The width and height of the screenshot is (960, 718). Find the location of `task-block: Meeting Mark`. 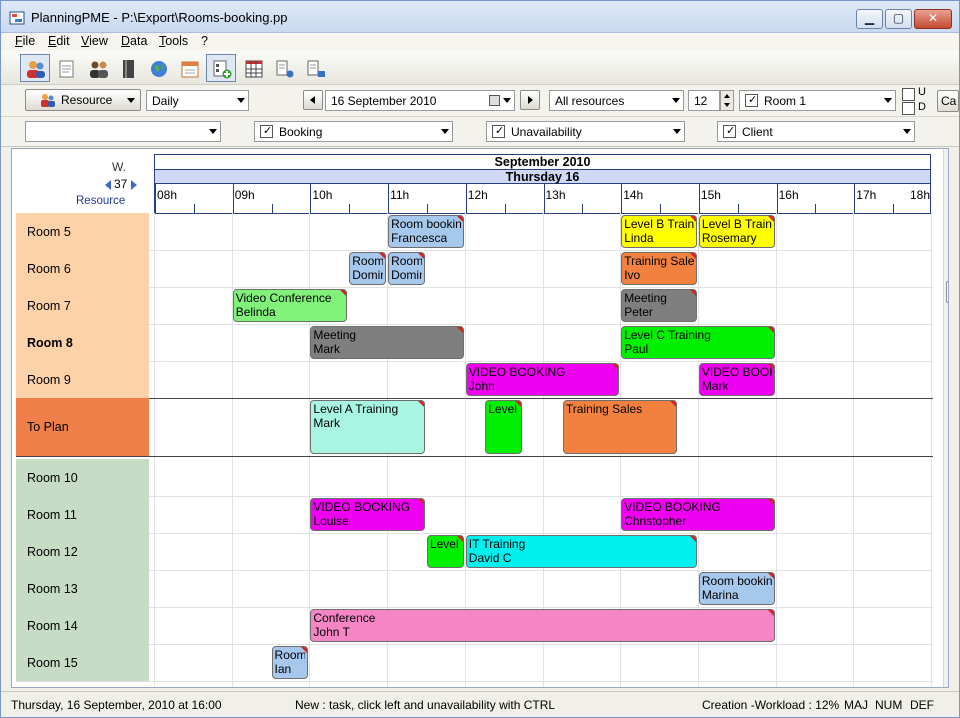

task-block: Meeting Mark is located at coordinates (387, 342).